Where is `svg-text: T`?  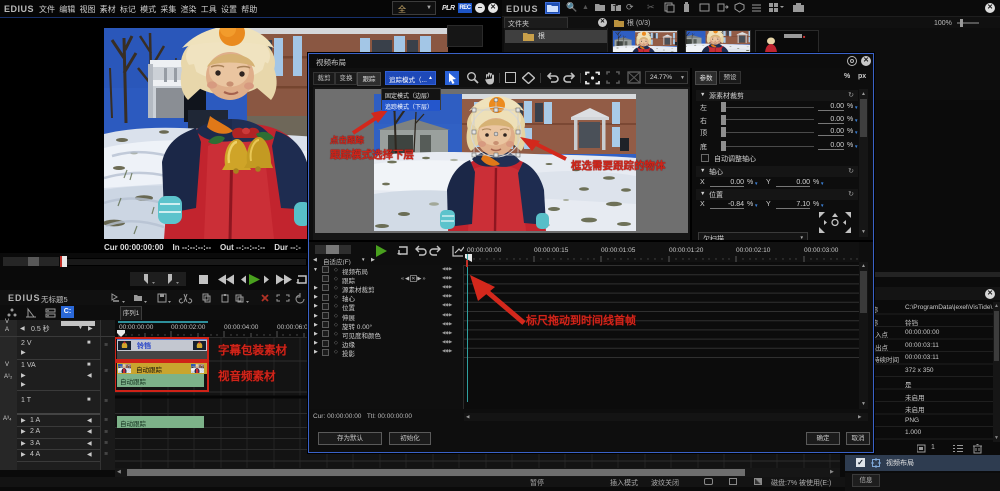 svg-text: T is located at coordinates (615, 8).